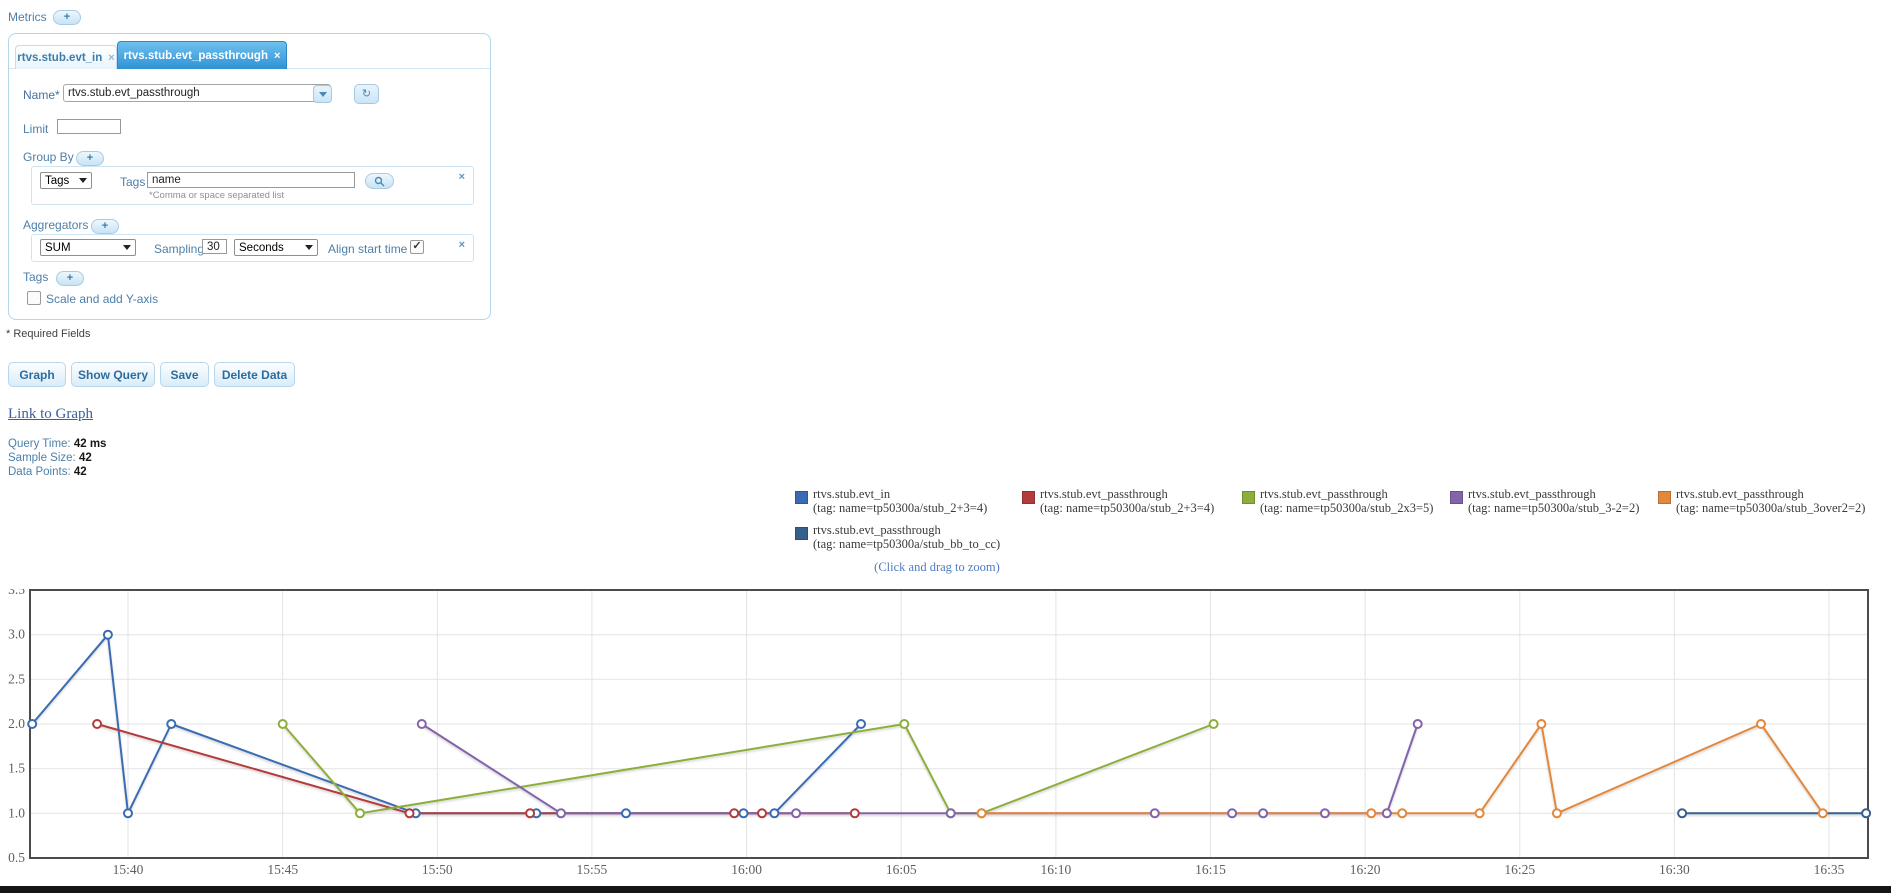 This screenshot has width=1891, height=894. I want to click on save-button: Save, so click(184, 374).